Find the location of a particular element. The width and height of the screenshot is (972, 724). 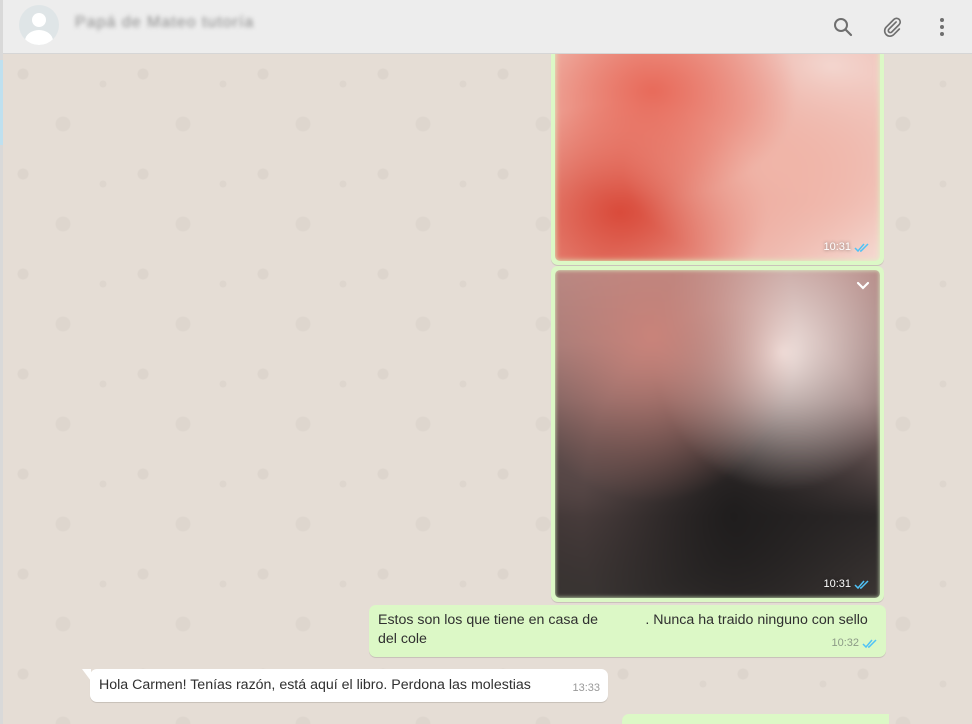

search-icon is located at coordinates (843, 27).